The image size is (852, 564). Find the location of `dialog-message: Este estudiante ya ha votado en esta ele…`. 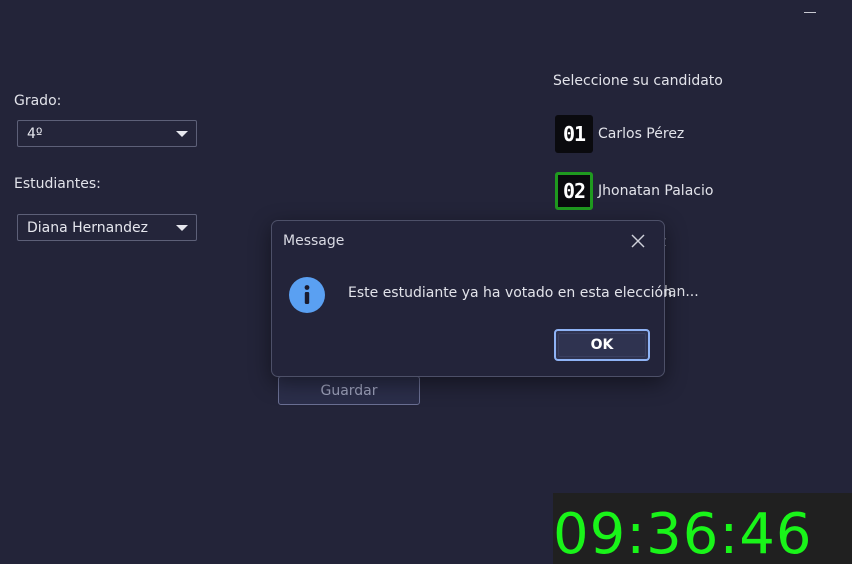

dialog-message: Este estudiante ya ha votado en esta ele… is located at coordinates (512, 293).